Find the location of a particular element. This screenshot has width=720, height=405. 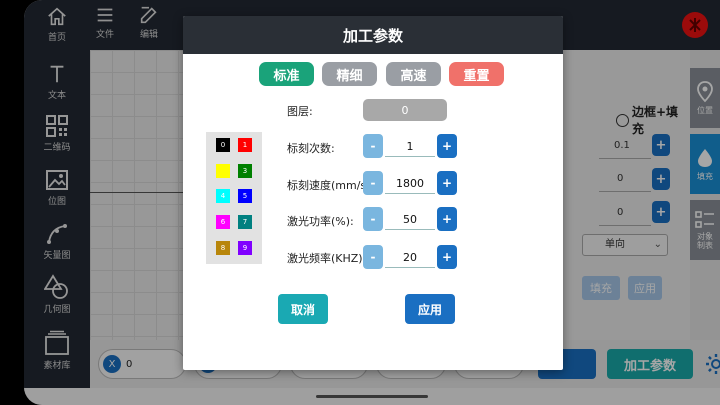

swatch-label: 9 is located at coordinates (245, 248).